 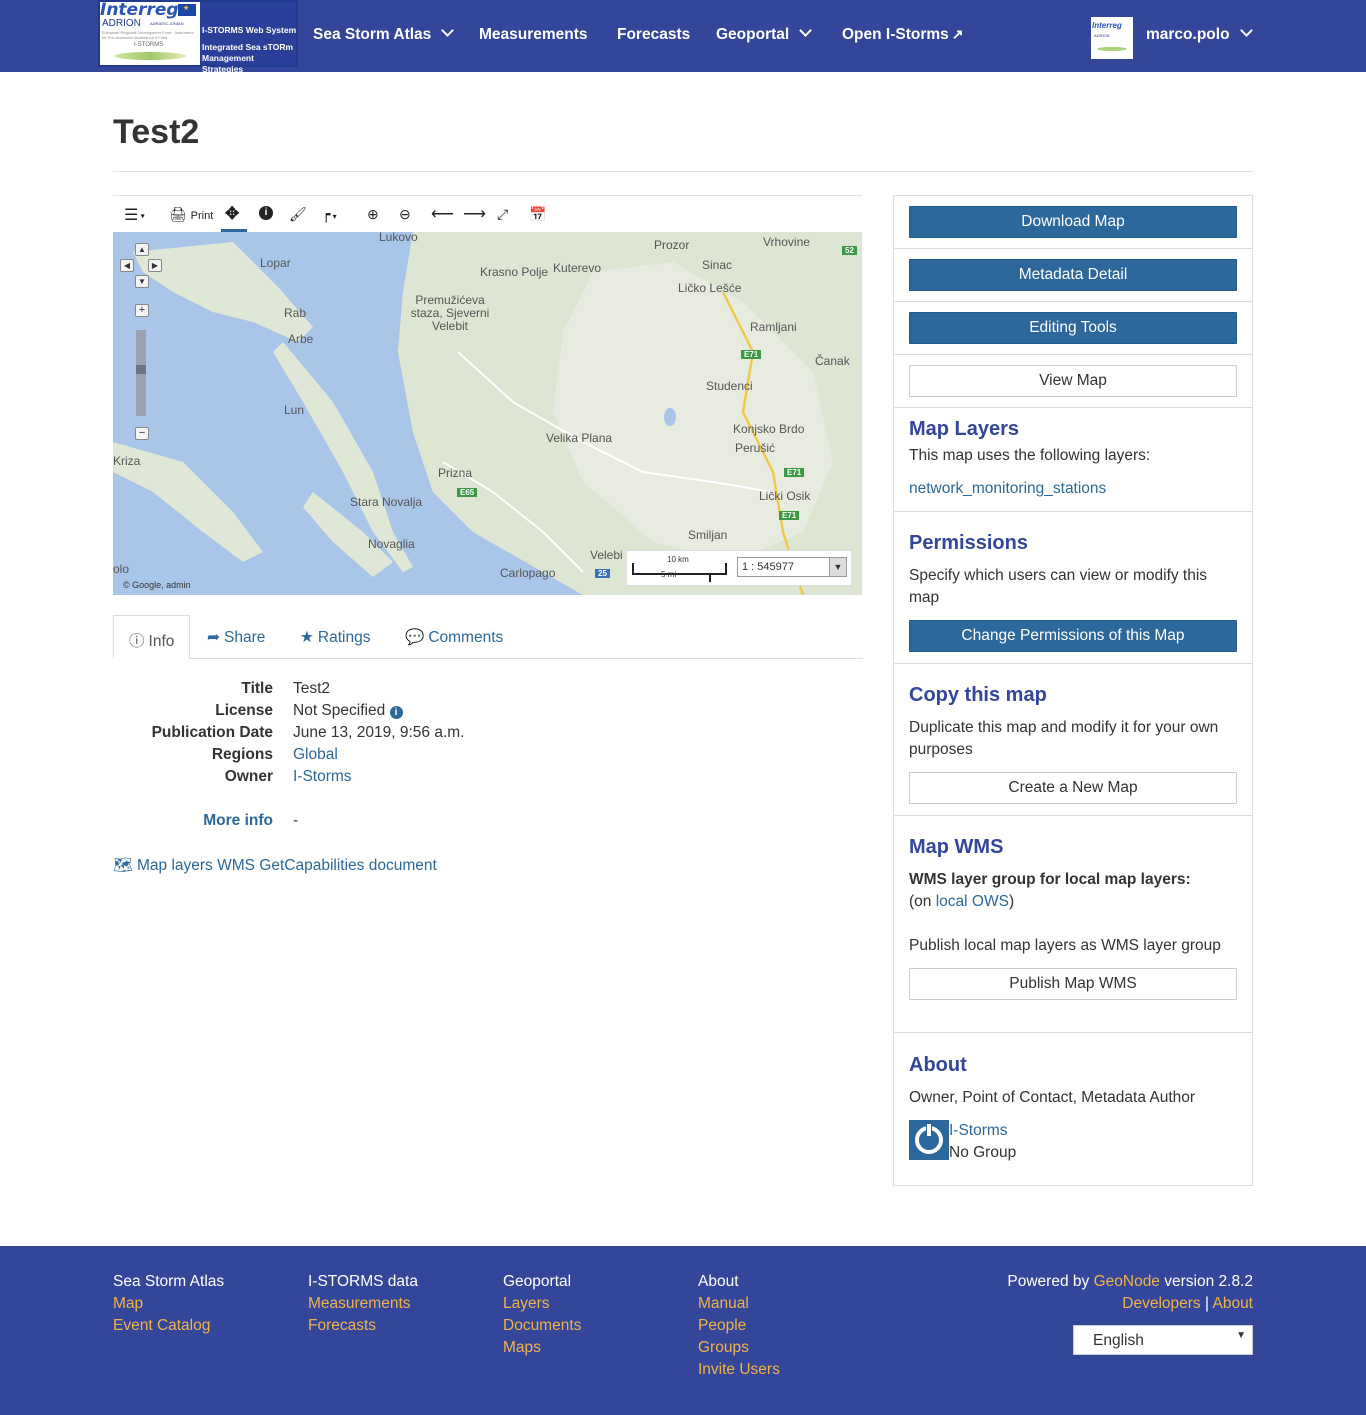 What do you see at coordinates (739, 1326) in the screenshot?
I see `footer-link-people: People` at bounding box center [739, 1326].